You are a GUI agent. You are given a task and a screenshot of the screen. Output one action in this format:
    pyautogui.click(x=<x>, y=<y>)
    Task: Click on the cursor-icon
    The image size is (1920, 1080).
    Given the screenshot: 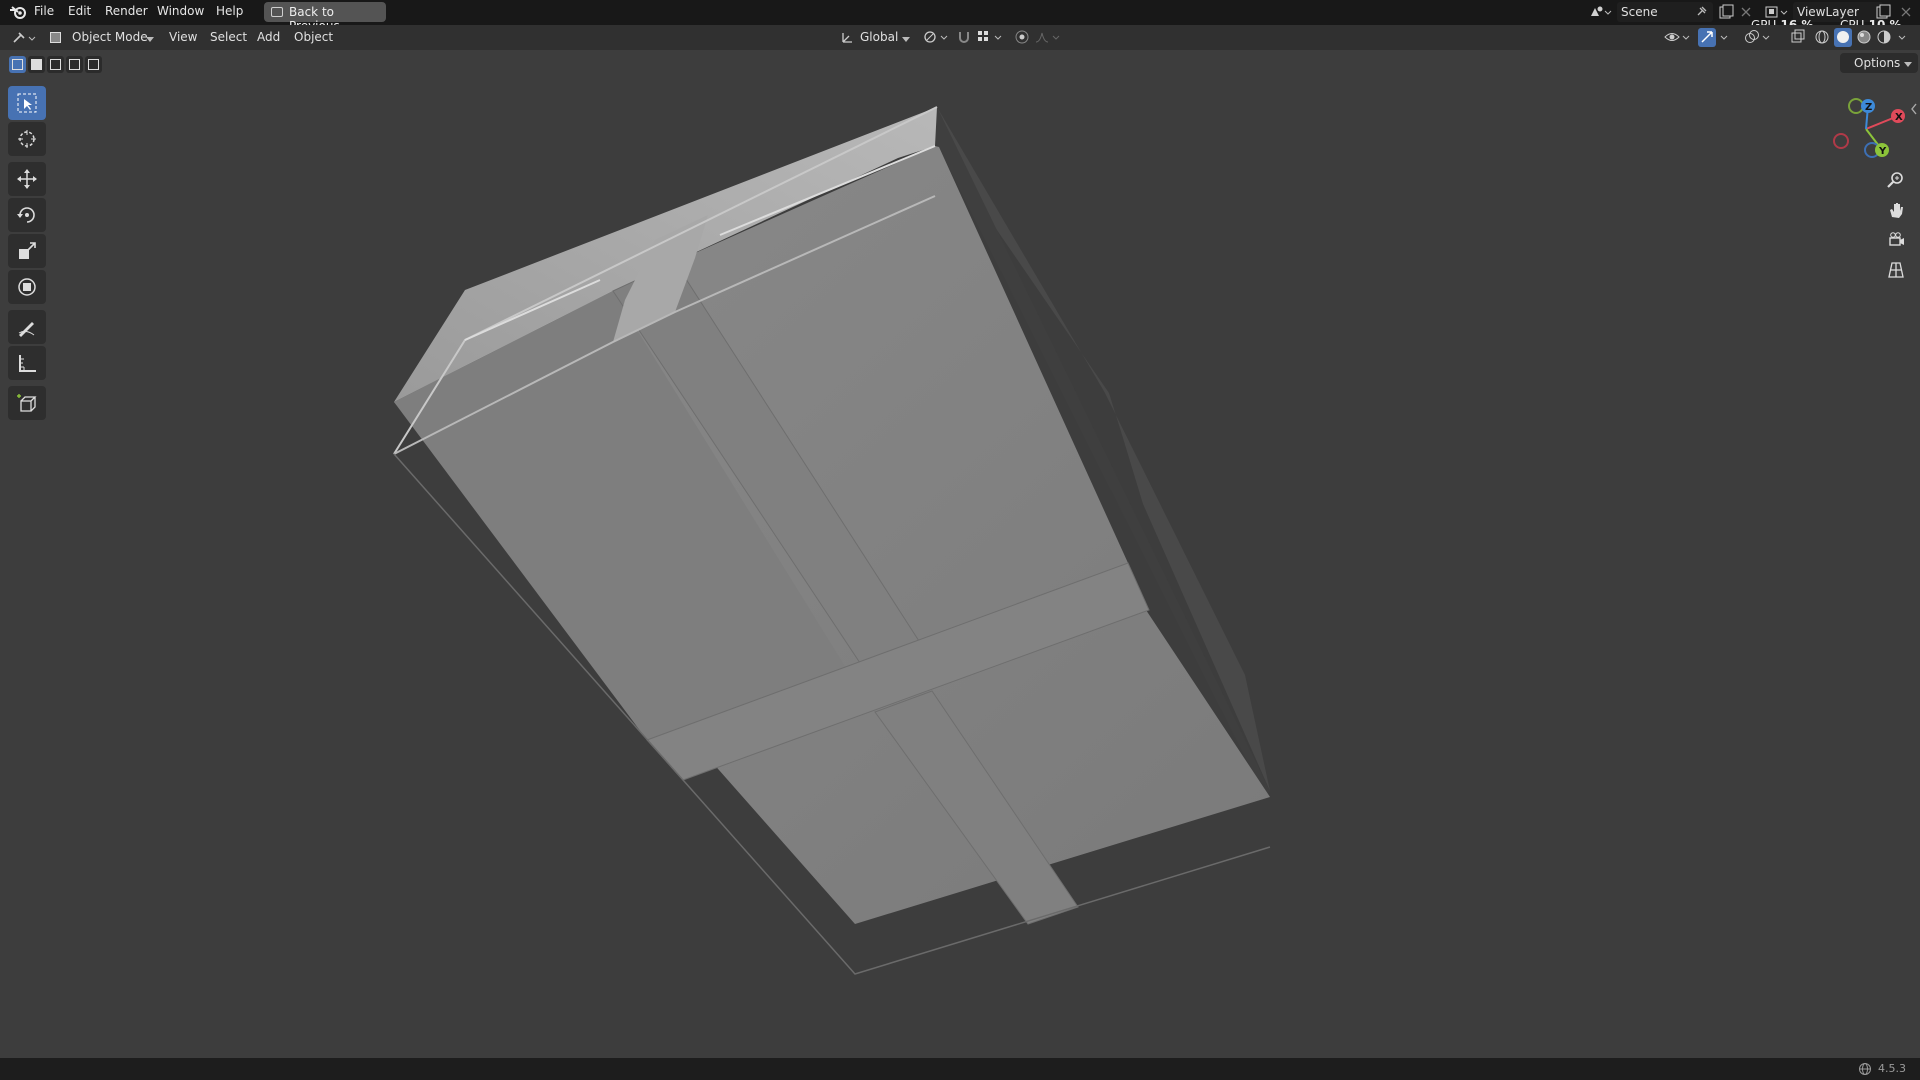 What is the action you would take?
    pyautogui.click(x=27, y=139)
    